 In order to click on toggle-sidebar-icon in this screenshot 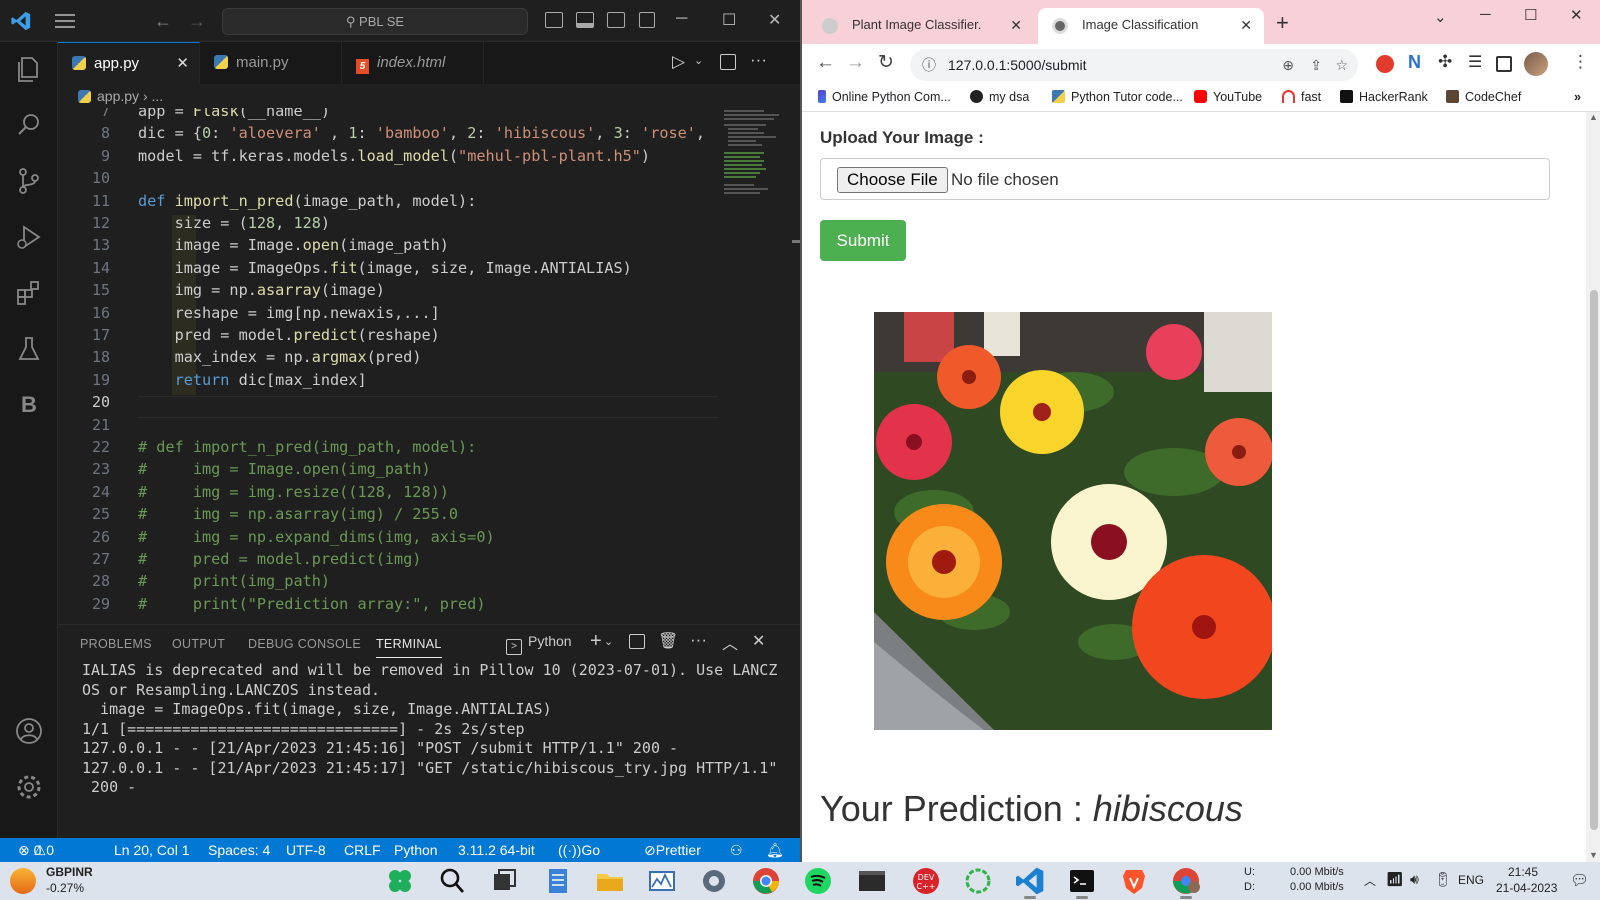, I will do `click(554, 20)`.